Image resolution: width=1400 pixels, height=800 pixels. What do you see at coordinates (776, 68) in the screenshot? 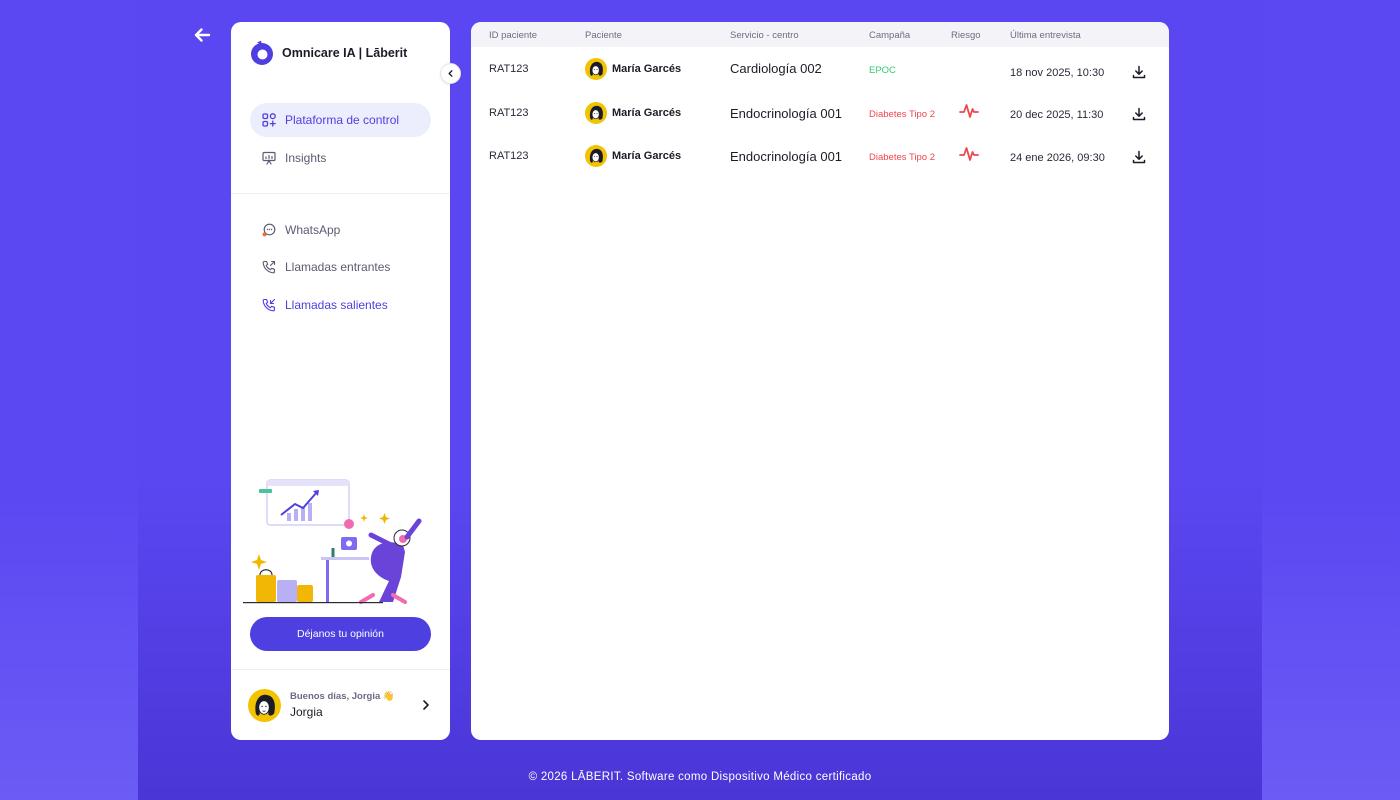
I see `service-center: Cardiología 002` at bounding box center [776, 68].